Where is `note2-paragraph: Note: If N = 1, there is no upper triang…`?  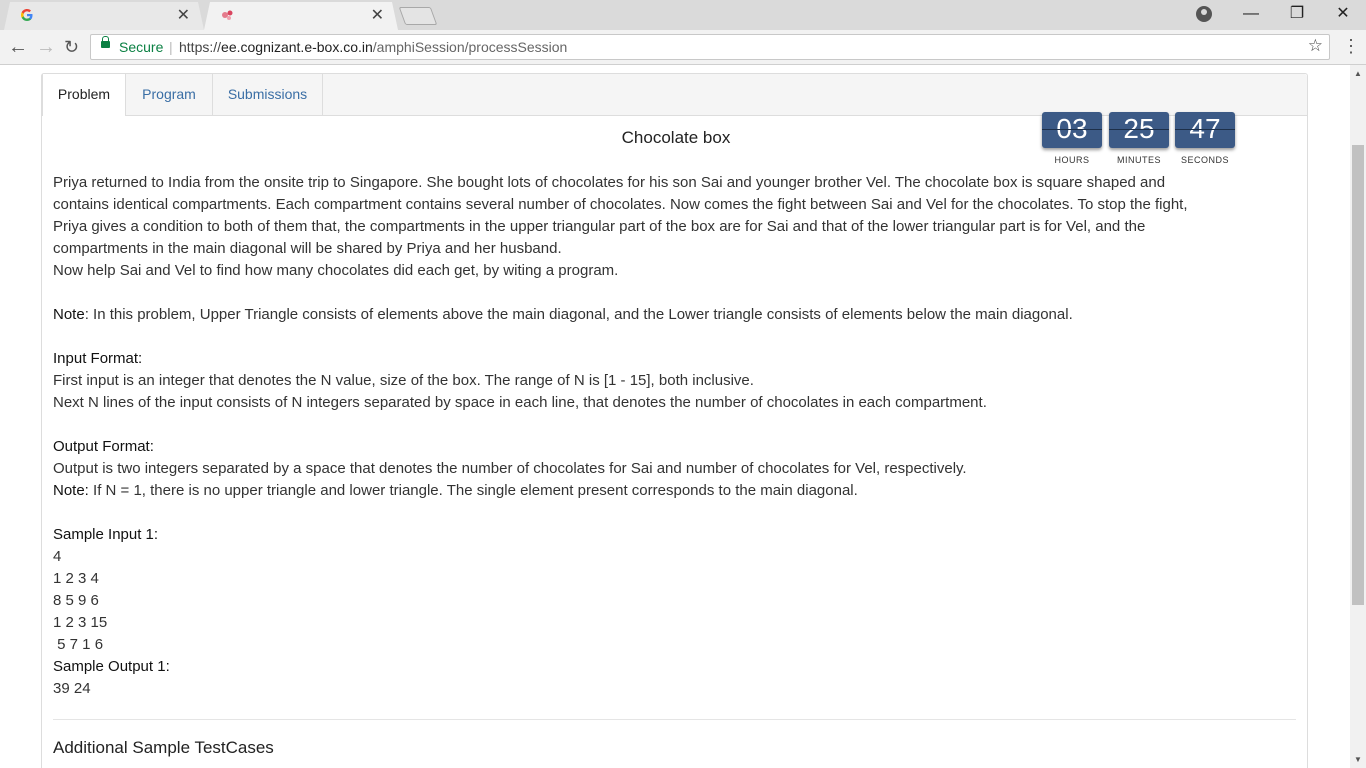 note2-paragraph: Note: If N = 1, there is no upper triang… is located at coordinates (673, 491).